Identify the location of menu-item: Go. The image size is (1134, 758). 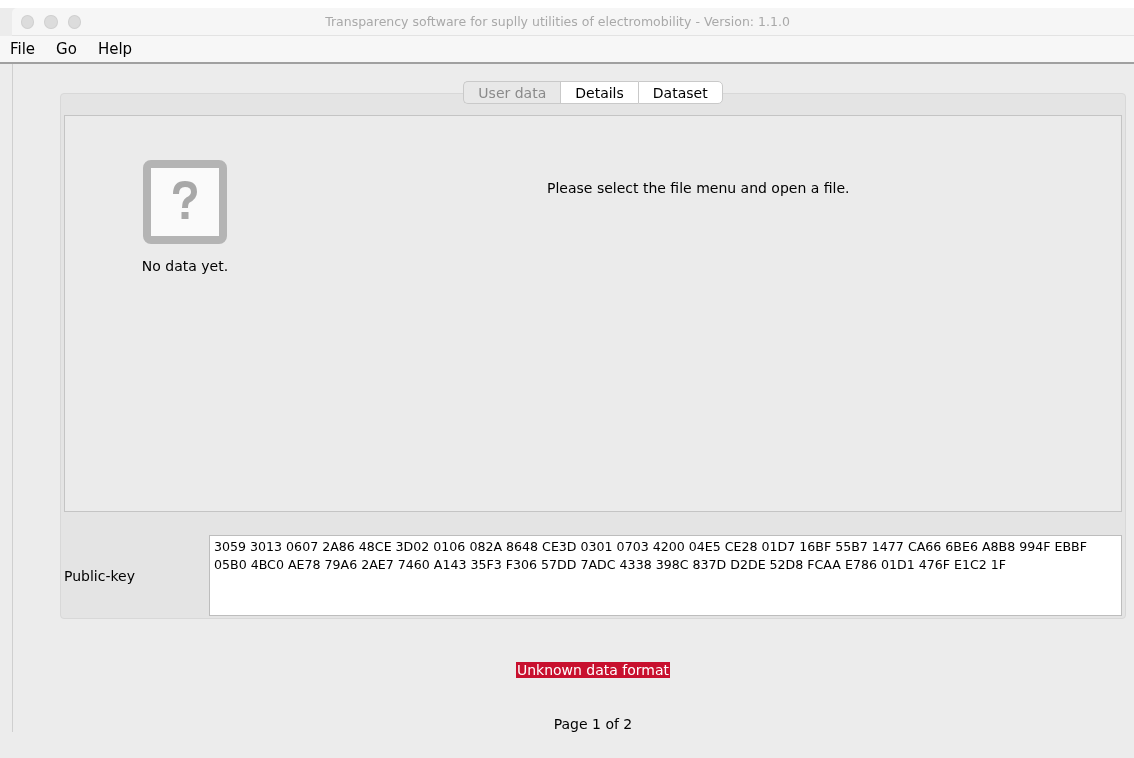
(66, 49).